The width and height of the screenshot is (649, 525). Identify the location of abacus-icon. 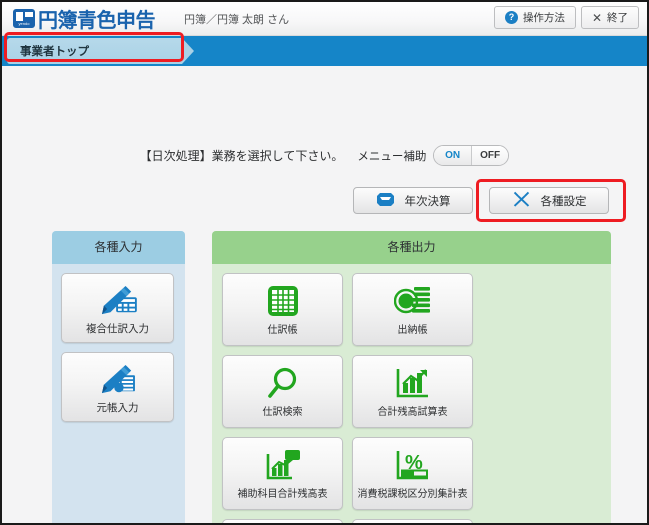
(385, 201).